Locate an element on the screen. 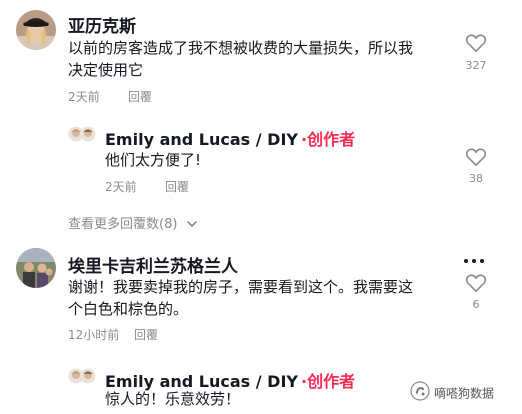 This screenshot has height=414, width=522. watermark-logo-icon is located at coordinates (420, 393).